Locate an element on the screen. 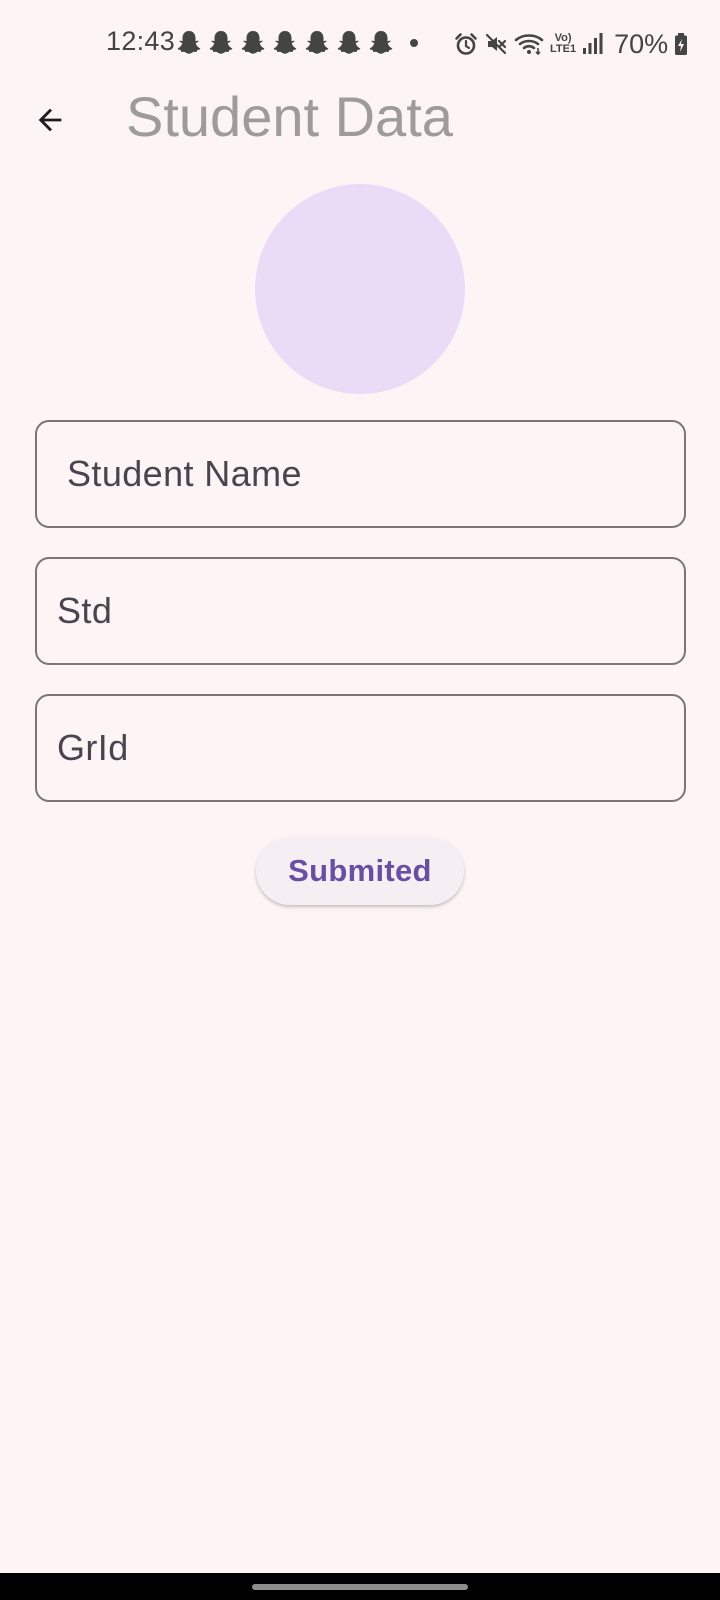 The width and height of the screenshot is (720, 1600). alarm-icon is located at coordinates (466, 44).